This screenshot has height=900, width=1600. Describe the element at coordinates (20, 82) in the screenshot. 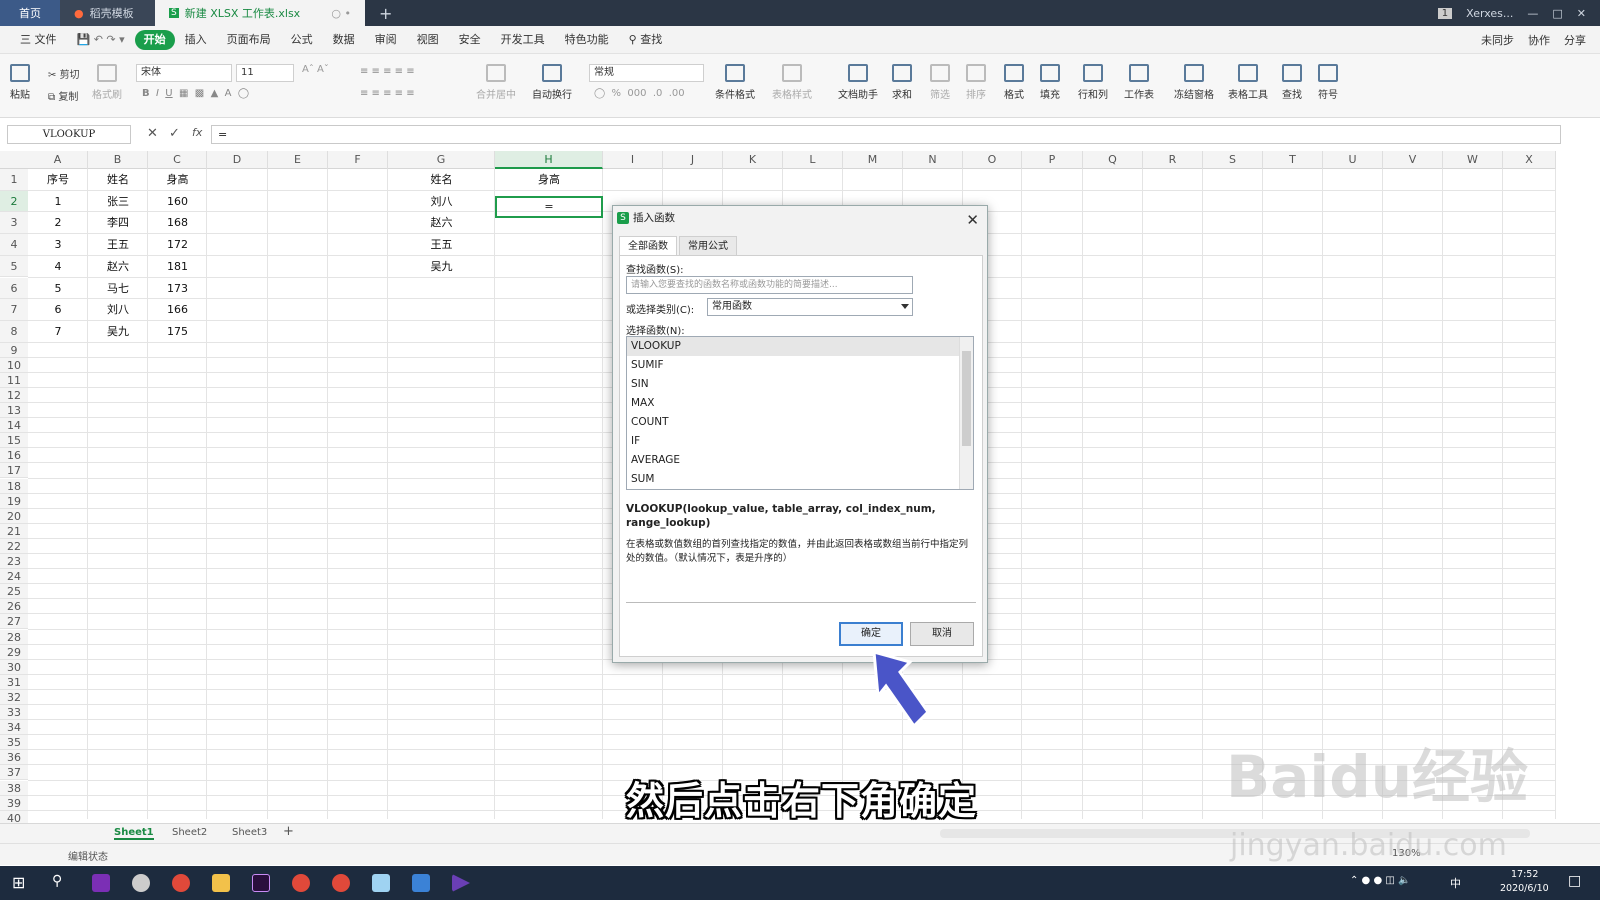

I see `paste-button: 粘贴` at that location.